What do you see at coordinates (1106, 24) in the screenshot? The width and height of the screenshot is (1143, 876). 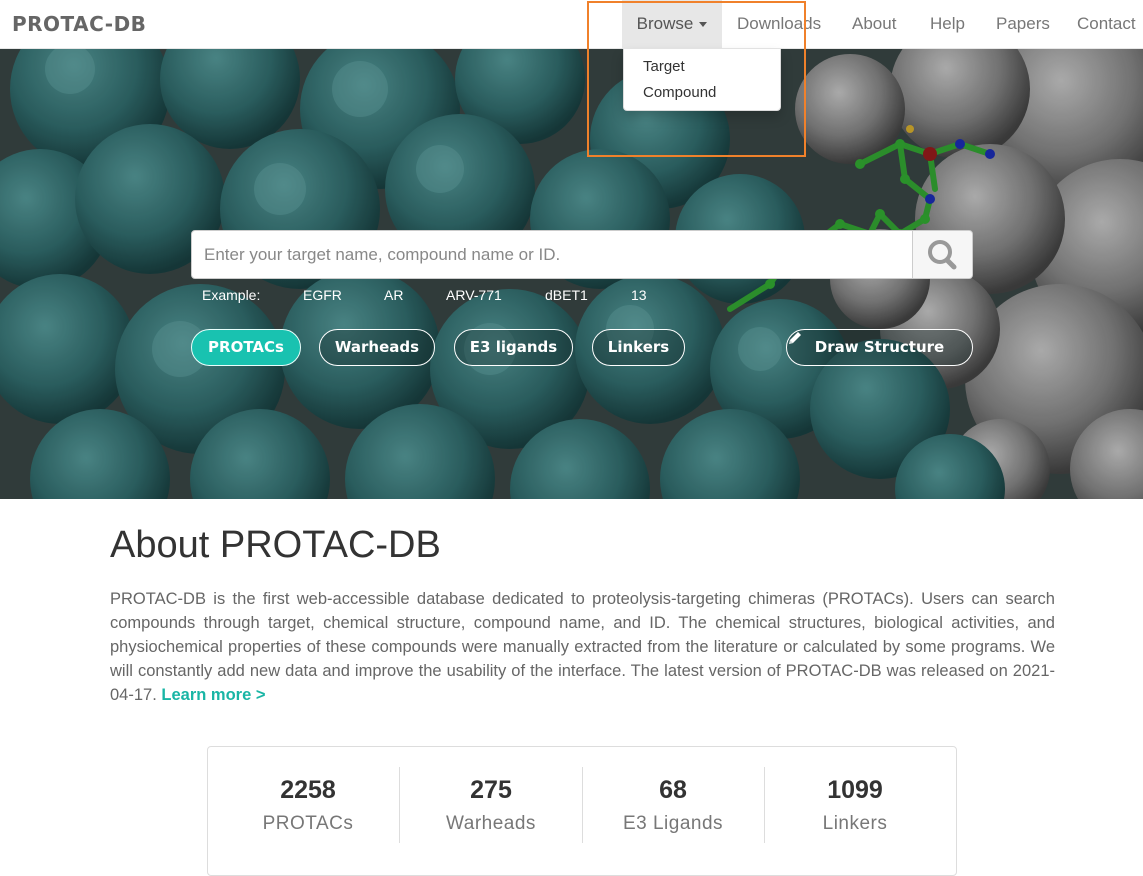 I see `nav-contact: Contact` at bounding box center [1106, 24].